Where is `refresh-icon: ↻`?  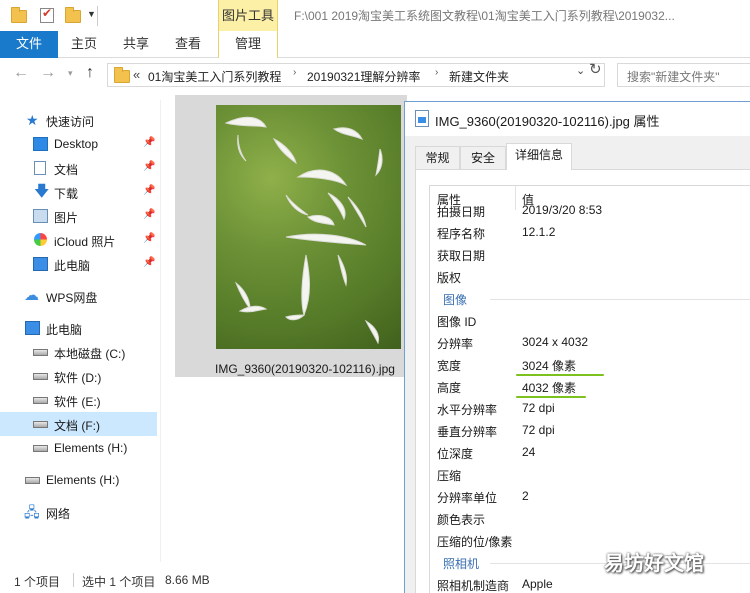
refresh-icon: ↻ is located at coordinates (596, 69).